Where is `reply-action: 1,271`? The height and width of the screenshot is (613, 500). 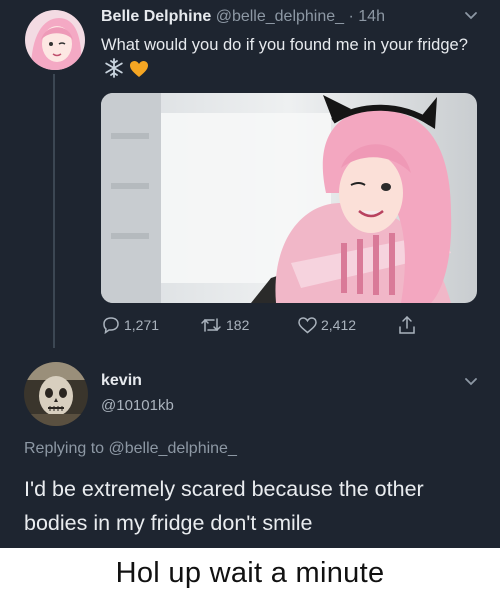 reply-action: 1,271 is located at coordinates (130, 325).